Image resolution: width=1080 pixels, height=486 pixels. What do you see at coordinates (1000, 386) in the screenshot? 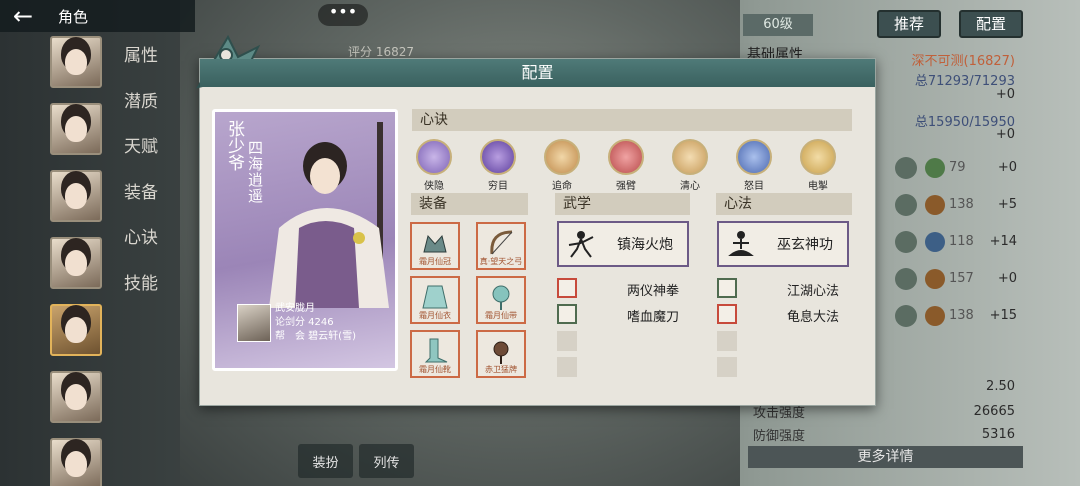
I see `crit-value: 2.50` at bounding box center [1000, 386].